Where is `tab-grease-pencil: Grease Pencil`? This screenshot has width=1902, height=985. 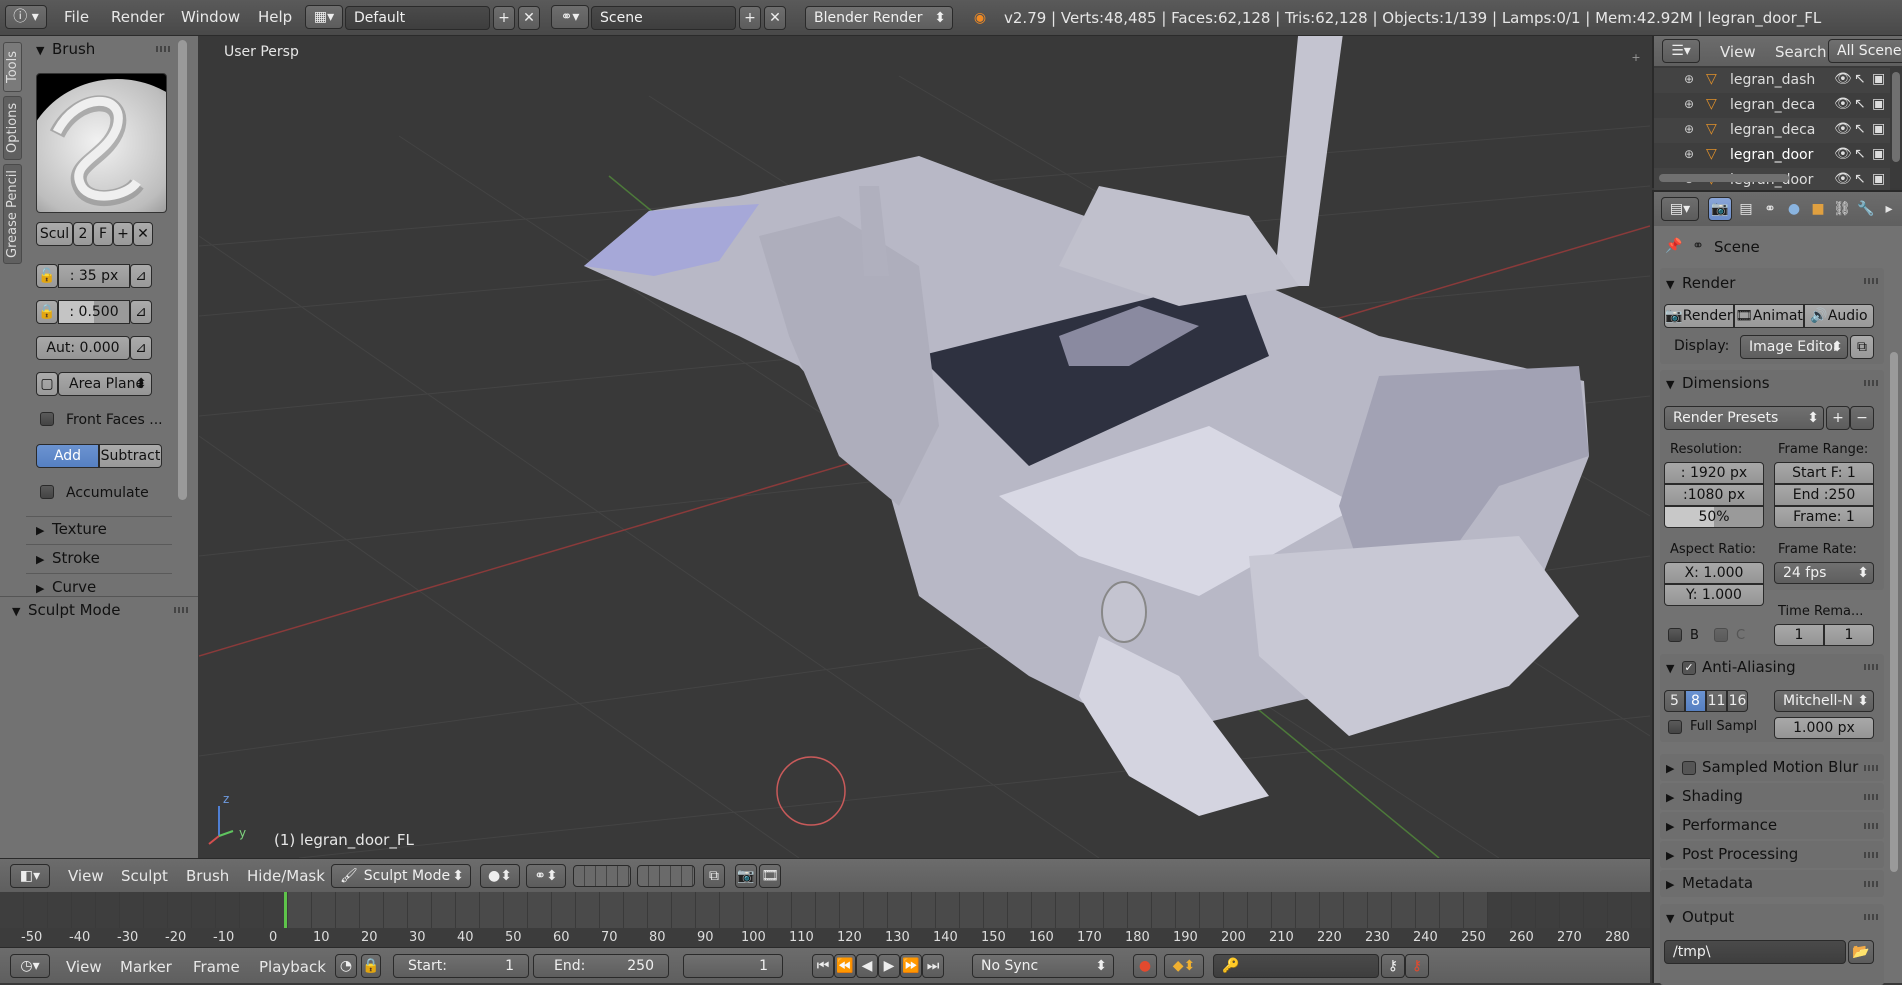
tab-grease-pencil: Grease Pencil is located at coordinates (12, 214).